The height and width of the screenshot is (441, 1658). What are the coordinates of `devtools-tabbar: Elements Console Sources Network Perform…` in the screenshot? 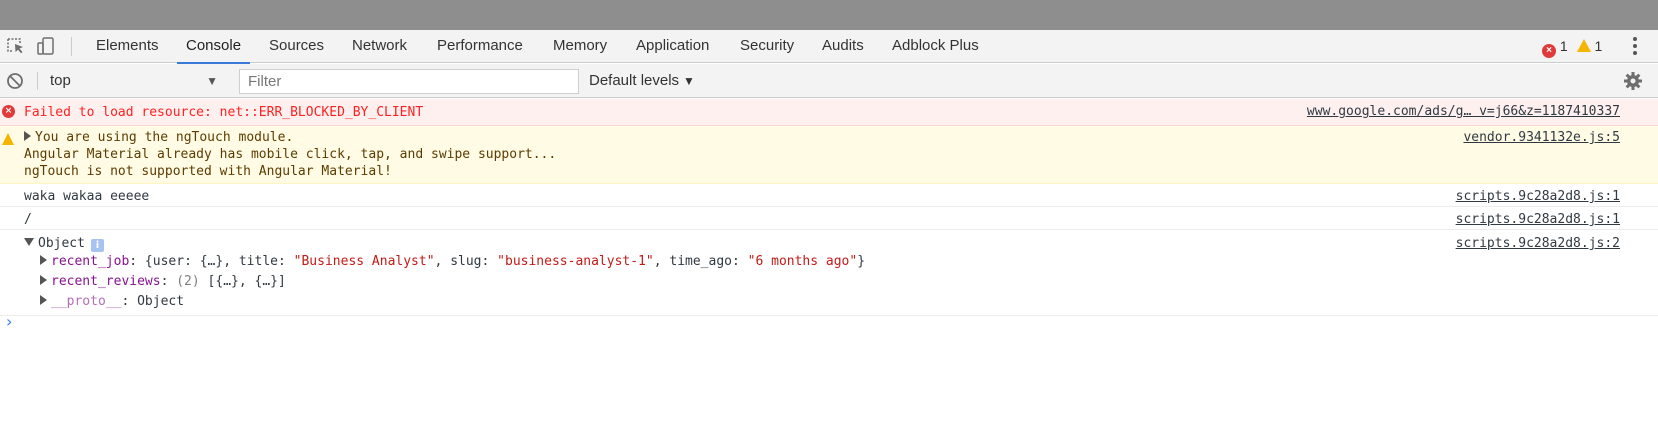 It's located at (829, 47).